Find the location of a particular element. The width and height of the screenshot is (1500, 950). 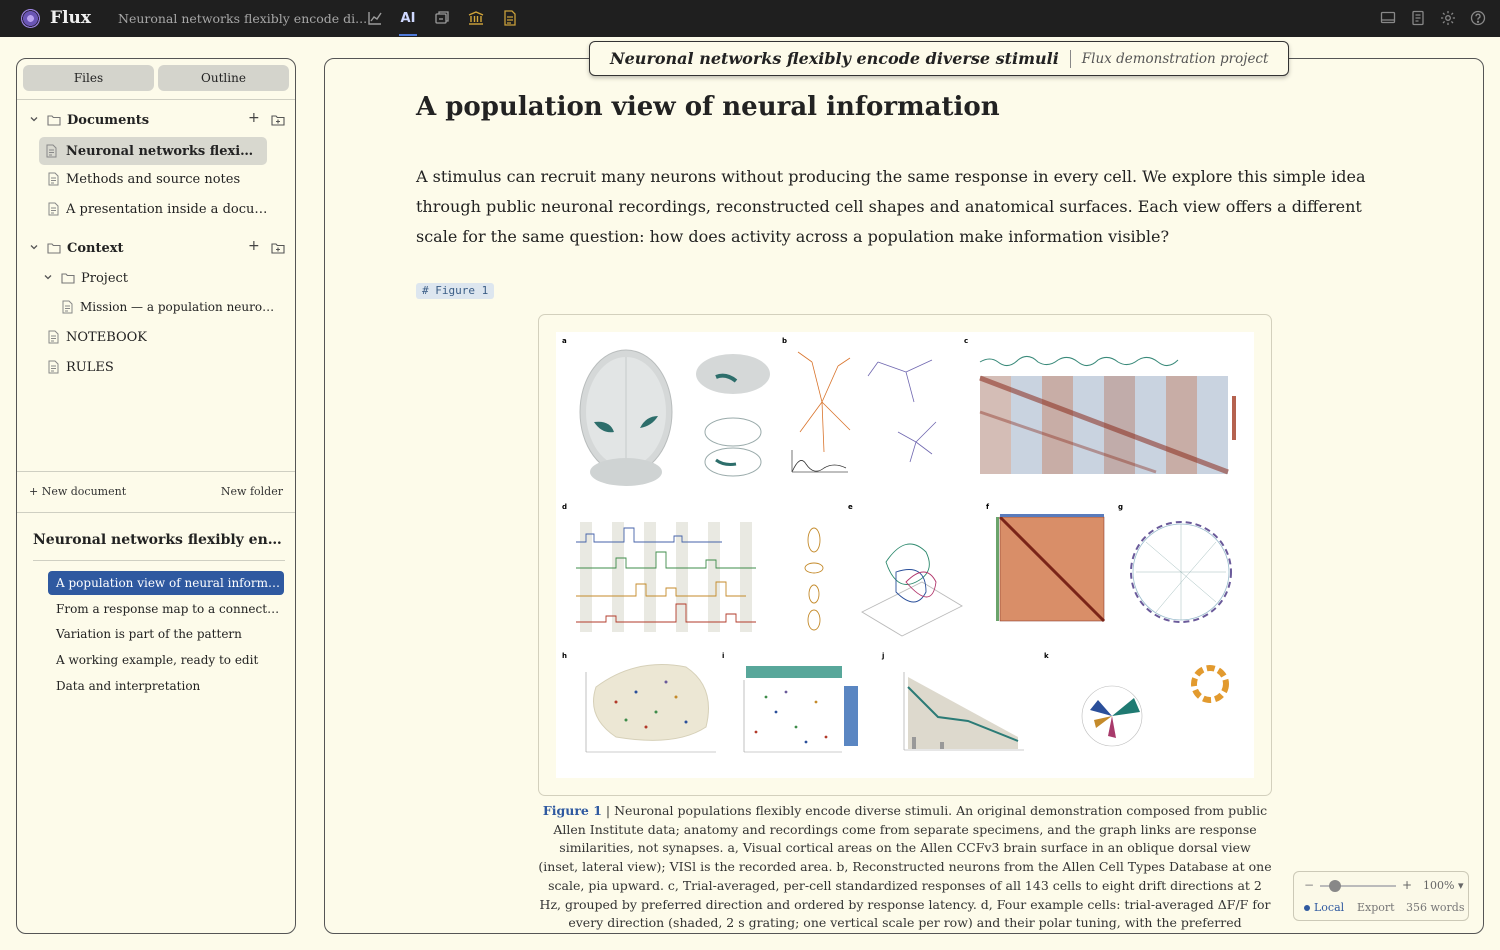

tab-outline: Outline is located at coordinates (223, 78).